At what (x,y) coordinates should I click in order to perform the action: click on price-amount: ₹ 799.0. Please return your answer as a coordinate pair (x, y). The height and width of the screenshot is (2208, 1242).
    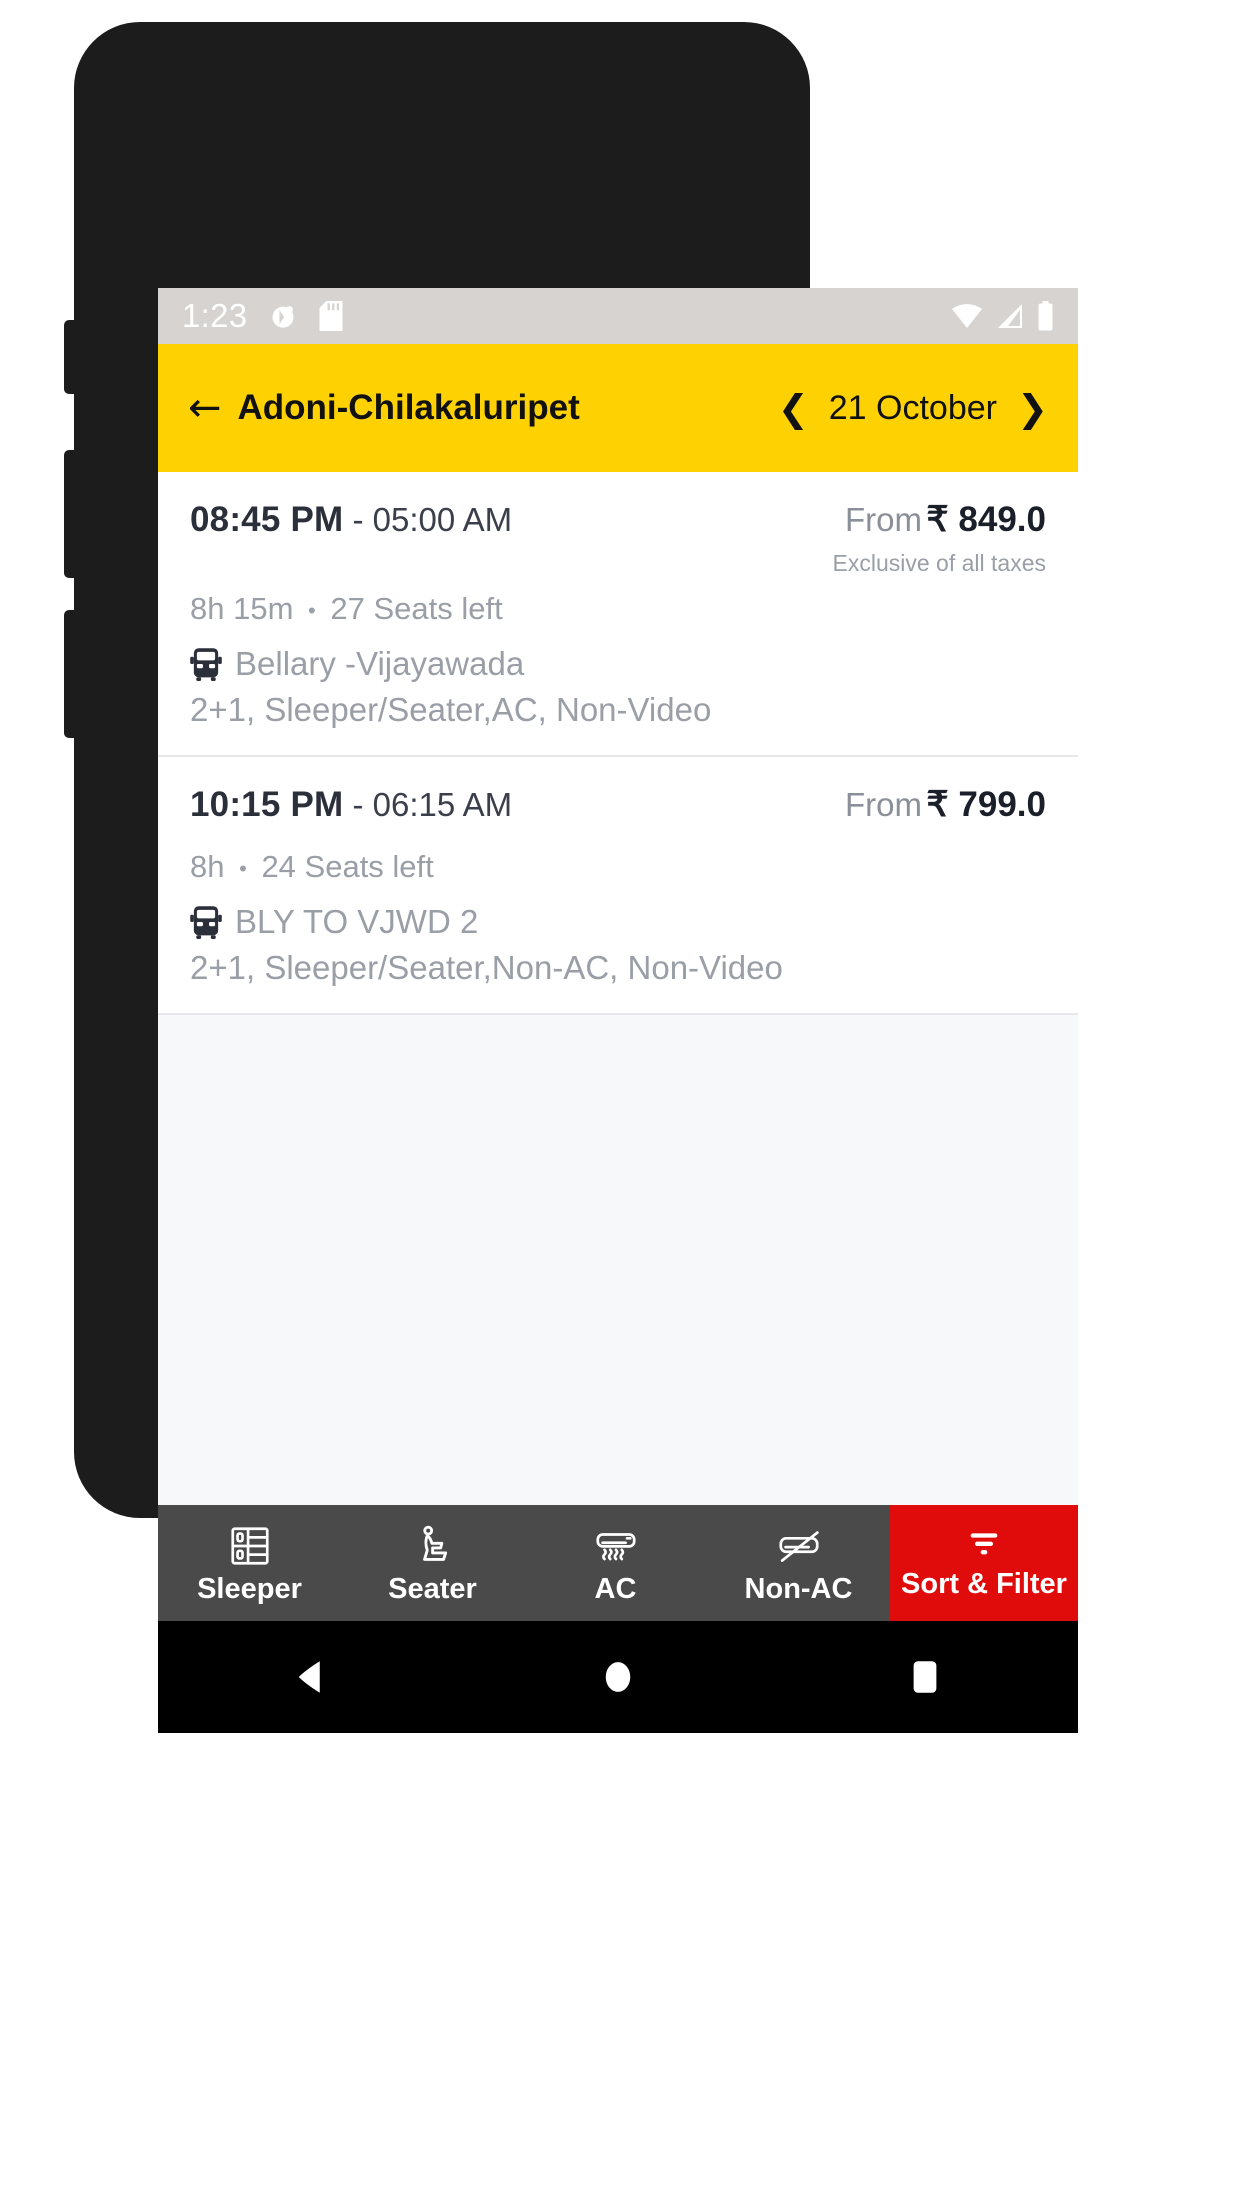
    Looking at the image, I should click on (986, 804).